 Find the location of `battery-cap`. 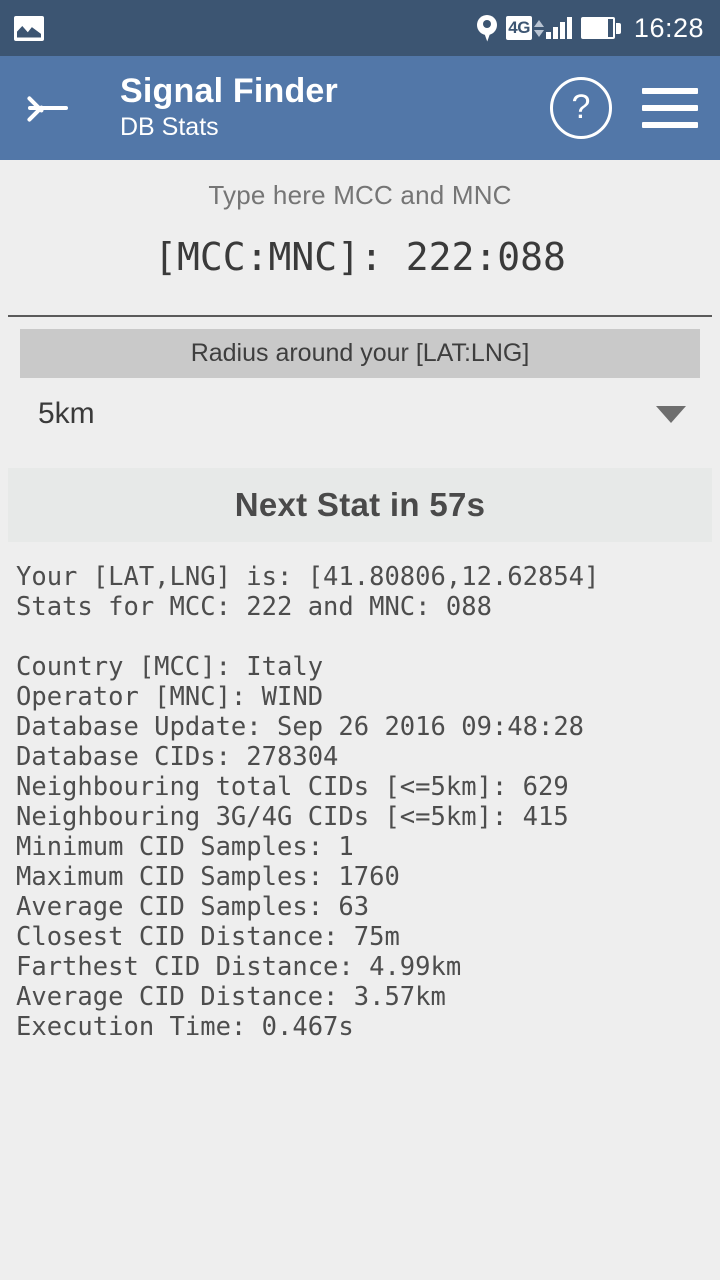

battery-cap is located at coordinates (618, 28).